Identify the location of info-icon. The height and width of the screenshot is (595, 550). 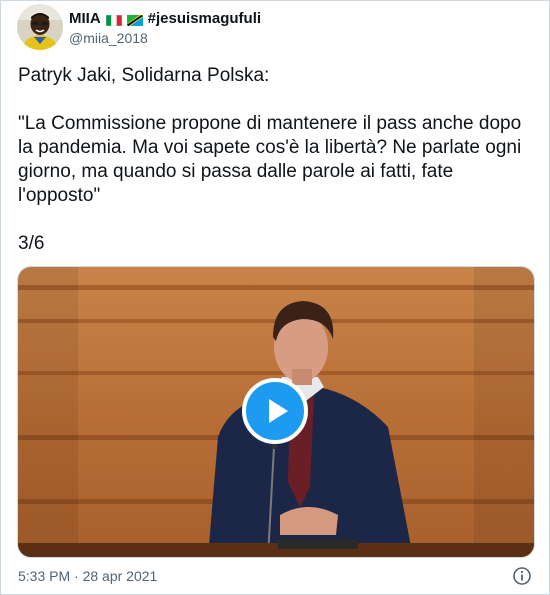
(522, 576).